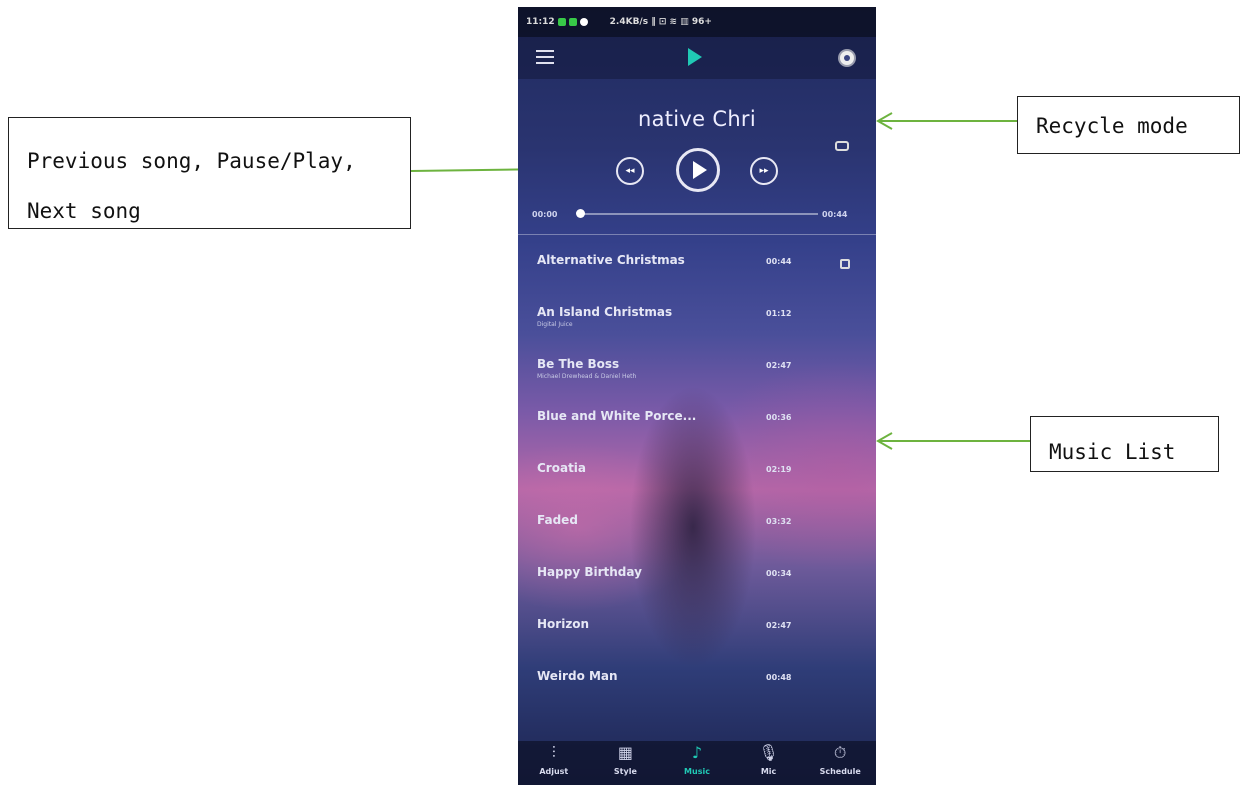  Describe the element at coordinates (697, 752) in the screenshot. I see `music-note-icon: ♪` at that location.